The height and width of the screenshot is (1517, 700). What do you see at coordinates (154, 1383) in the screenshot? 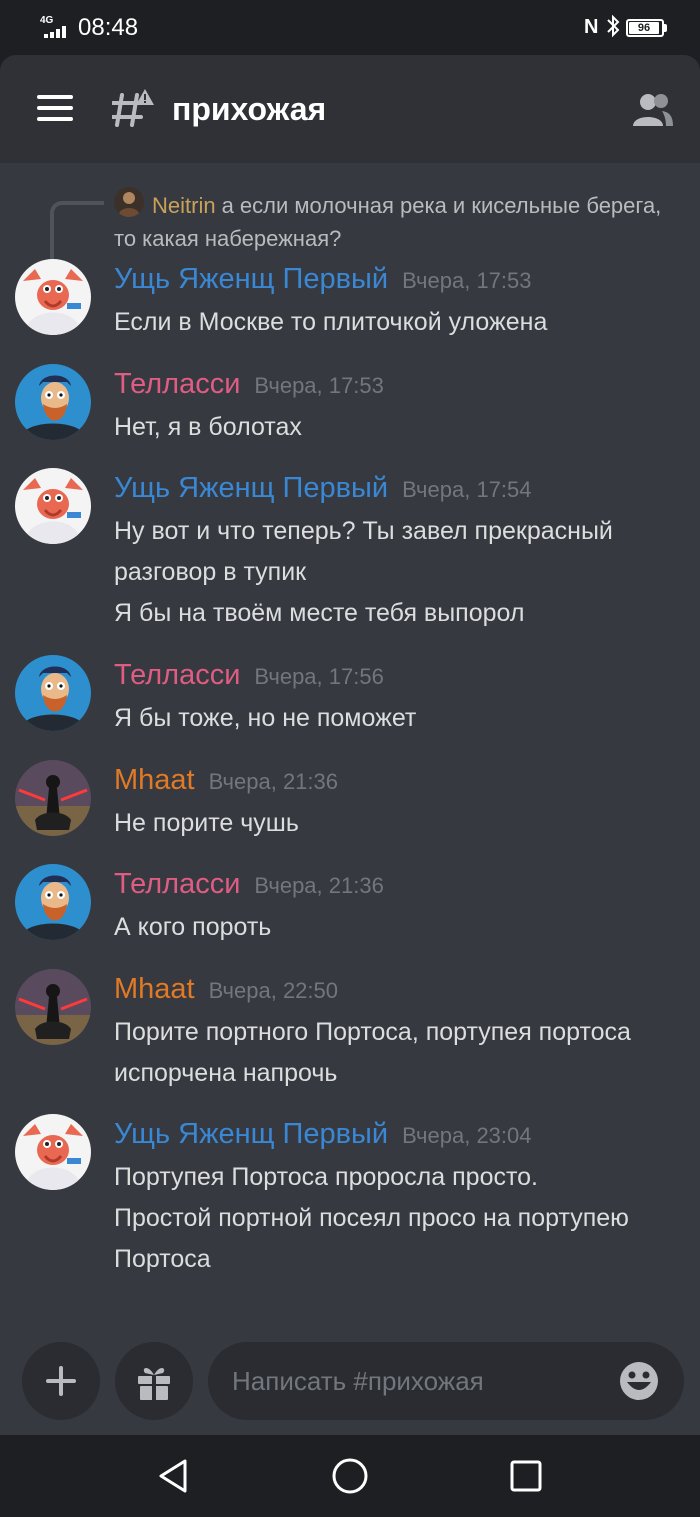
I see `gift-icon` at bounding box center [154, 1383].